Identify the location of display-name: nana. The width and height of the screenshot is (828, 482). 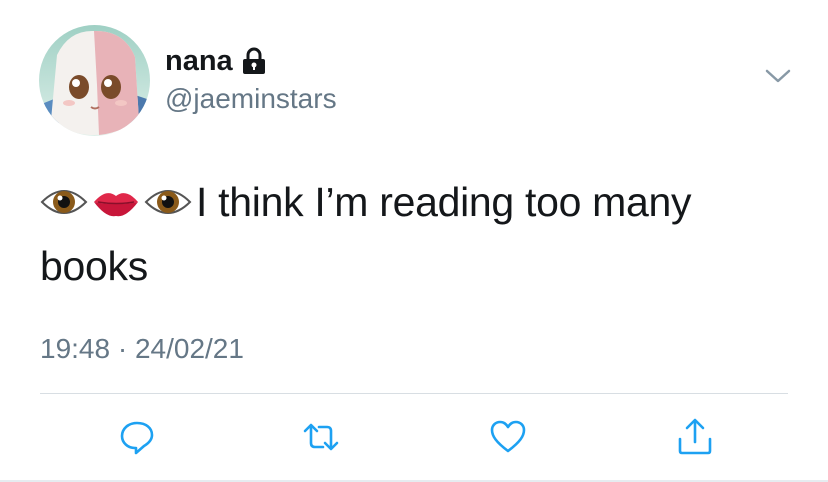
(199, 61).